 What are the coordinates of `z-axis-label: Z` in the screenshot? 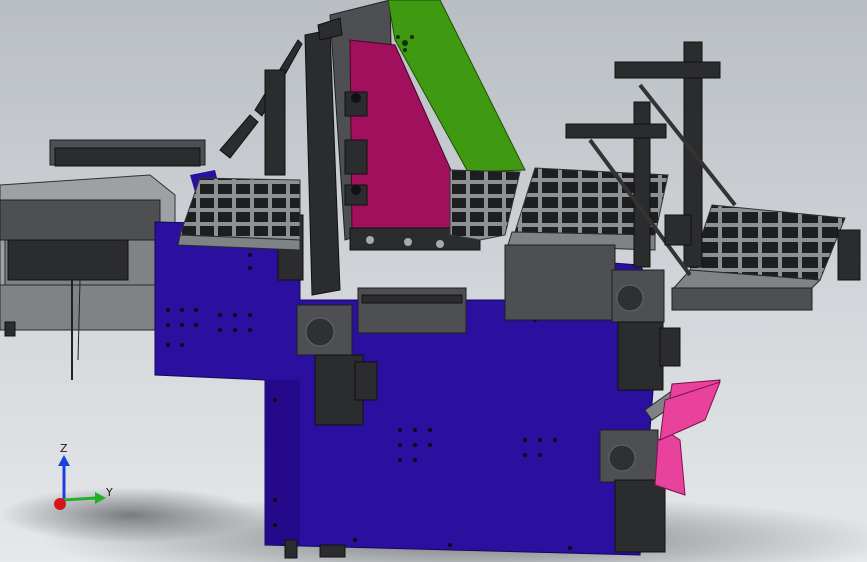 It's located at (64, 448).